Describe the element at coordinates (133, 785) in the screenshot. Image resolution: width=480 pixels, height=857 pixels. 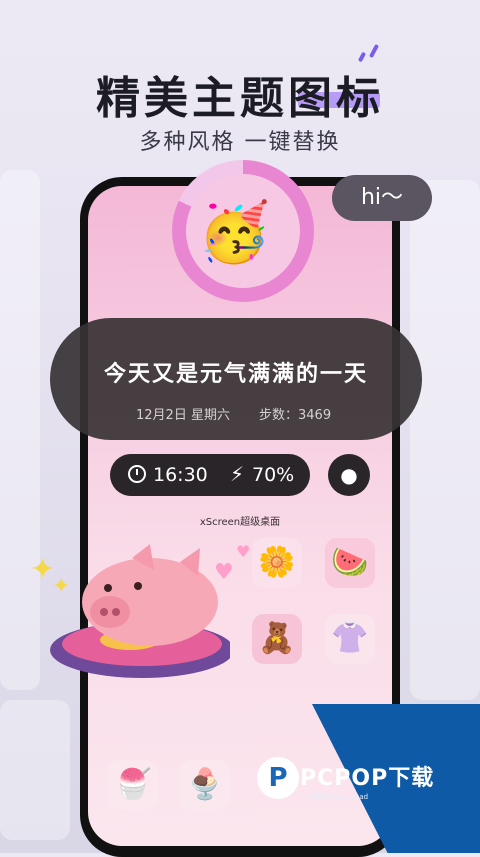
I see `icecream-app-icon: 🍧` at that location.